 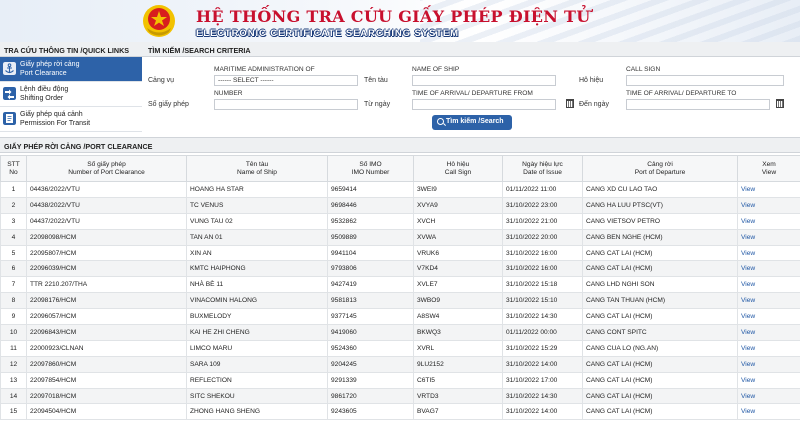 What do you see at coordinates (370, 205) in the screenshot?
I see `col-imo-cell: 9698446` at bounding box center [370, 205].